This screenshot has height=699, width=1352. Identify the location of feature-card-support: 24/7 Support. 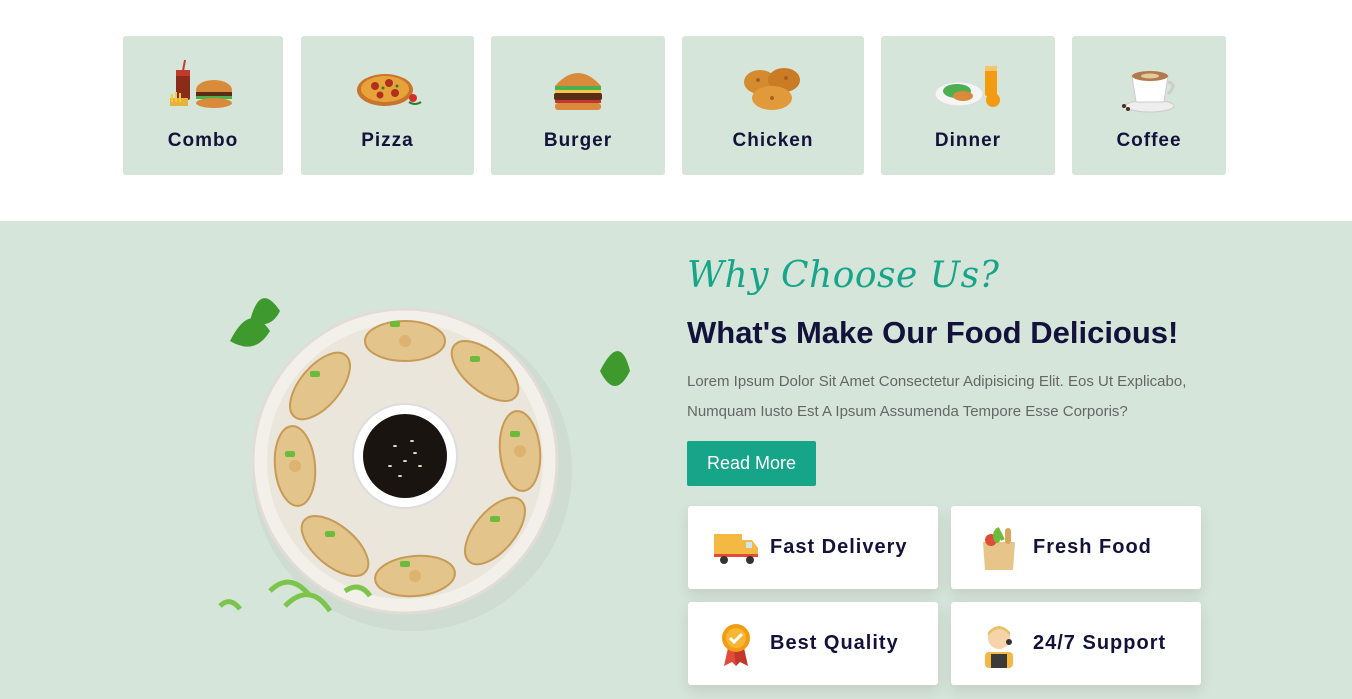
(1076, 643).